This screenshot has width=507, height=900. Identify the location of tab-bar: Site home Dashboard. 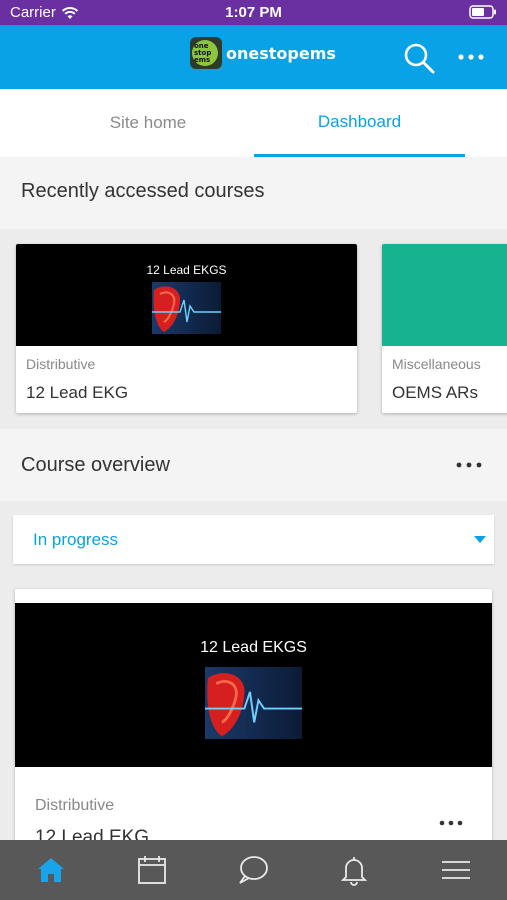
(253, 123).